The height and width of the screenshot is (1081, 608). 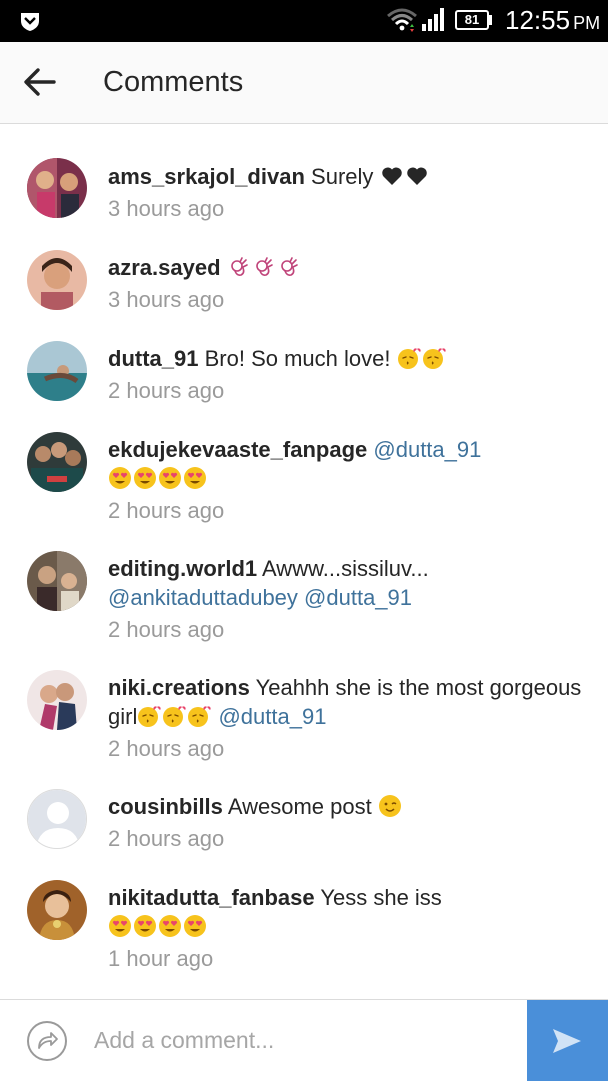 I want to click on comment-username: cousinbills, so click(x=165, y=806).